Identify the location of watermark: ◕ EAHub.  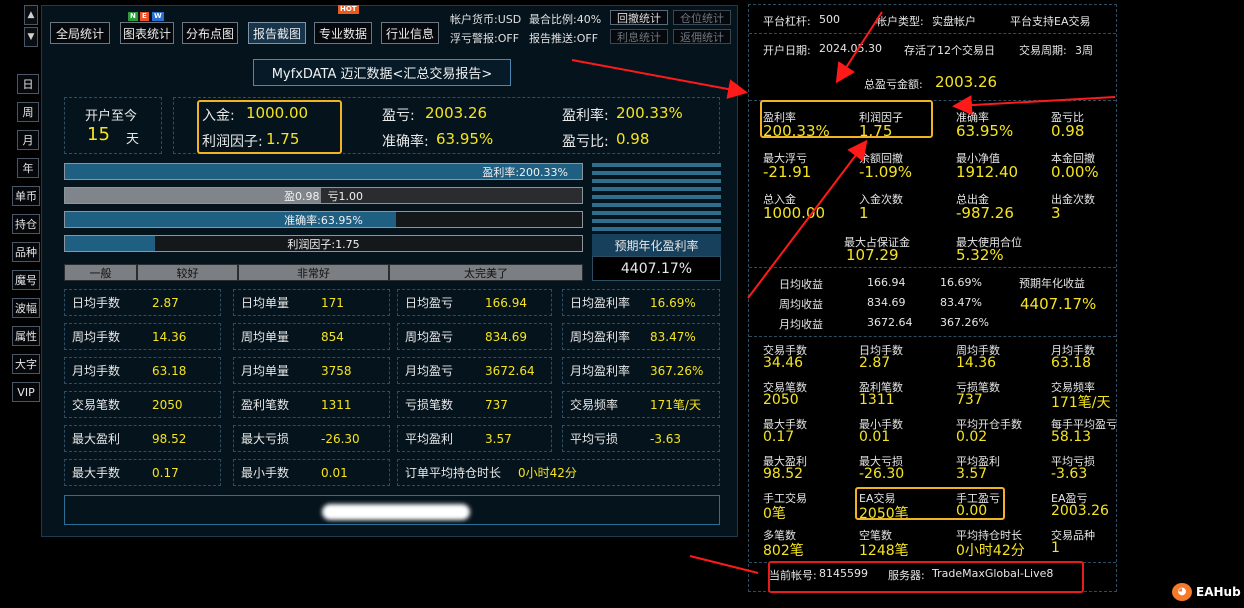
(1206, 592).